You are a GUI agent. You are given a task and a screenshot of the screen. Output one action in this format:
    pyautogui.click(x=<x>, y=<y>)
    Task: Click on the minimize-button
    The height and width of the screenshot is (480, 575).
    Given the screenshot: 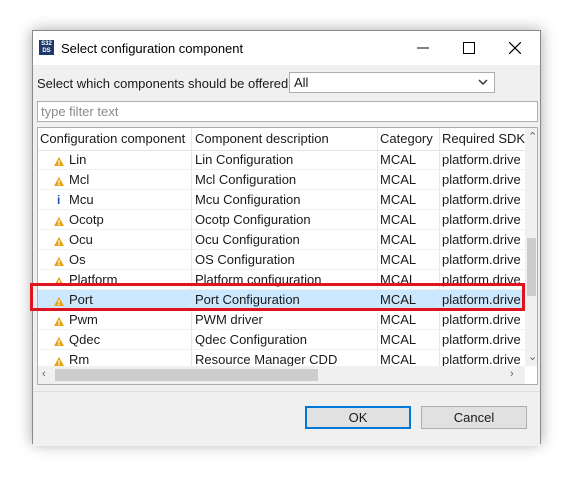 What is the action you would take?
    pyautogui.click(x=423, y=48)
    